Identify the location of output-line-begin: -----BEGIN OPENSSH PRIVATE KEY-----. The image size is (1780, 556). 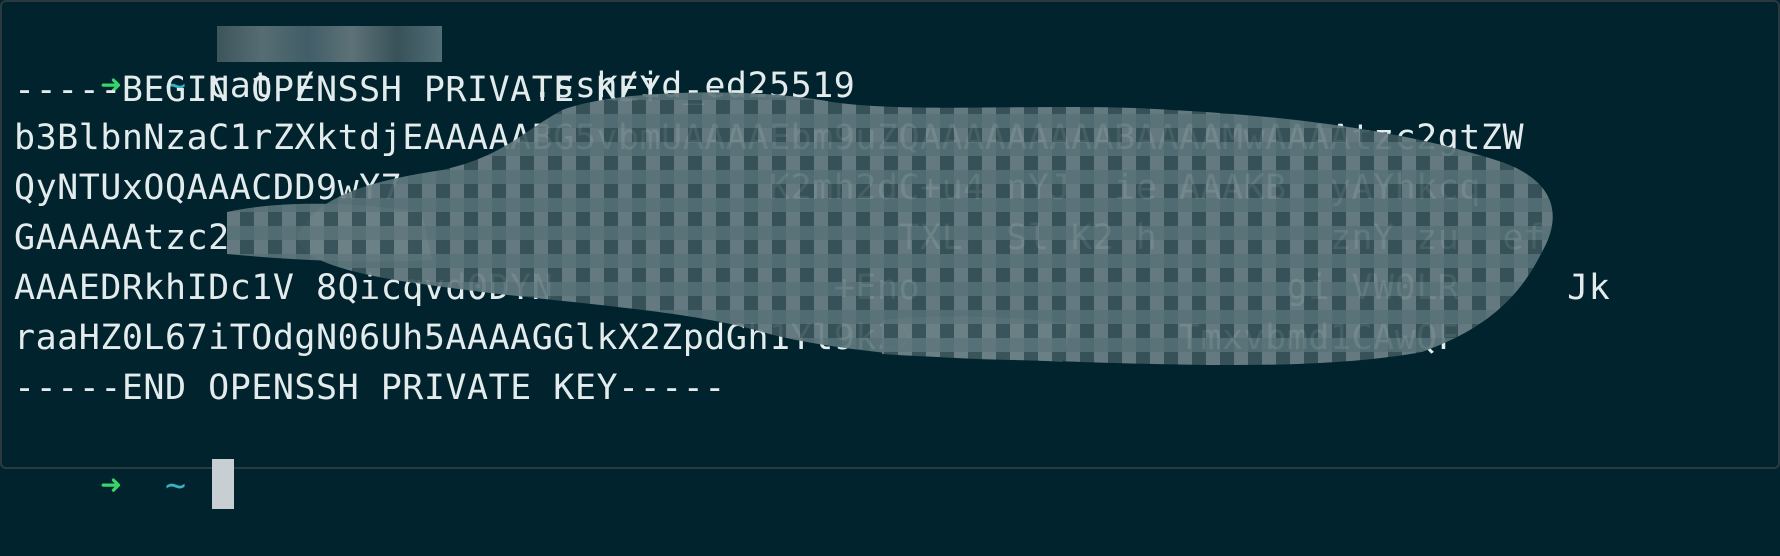
(392, 90).